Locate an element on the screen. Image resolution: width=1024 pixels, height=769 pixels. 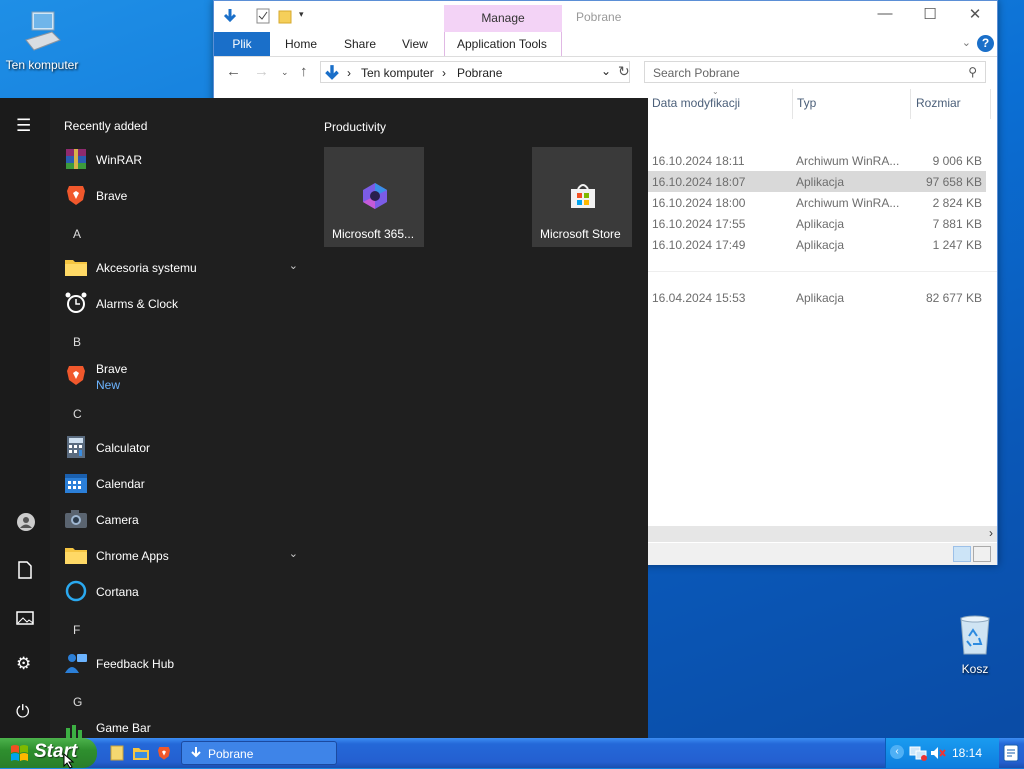
refresh-icon: ↻ is located at coordinates (624, 71).